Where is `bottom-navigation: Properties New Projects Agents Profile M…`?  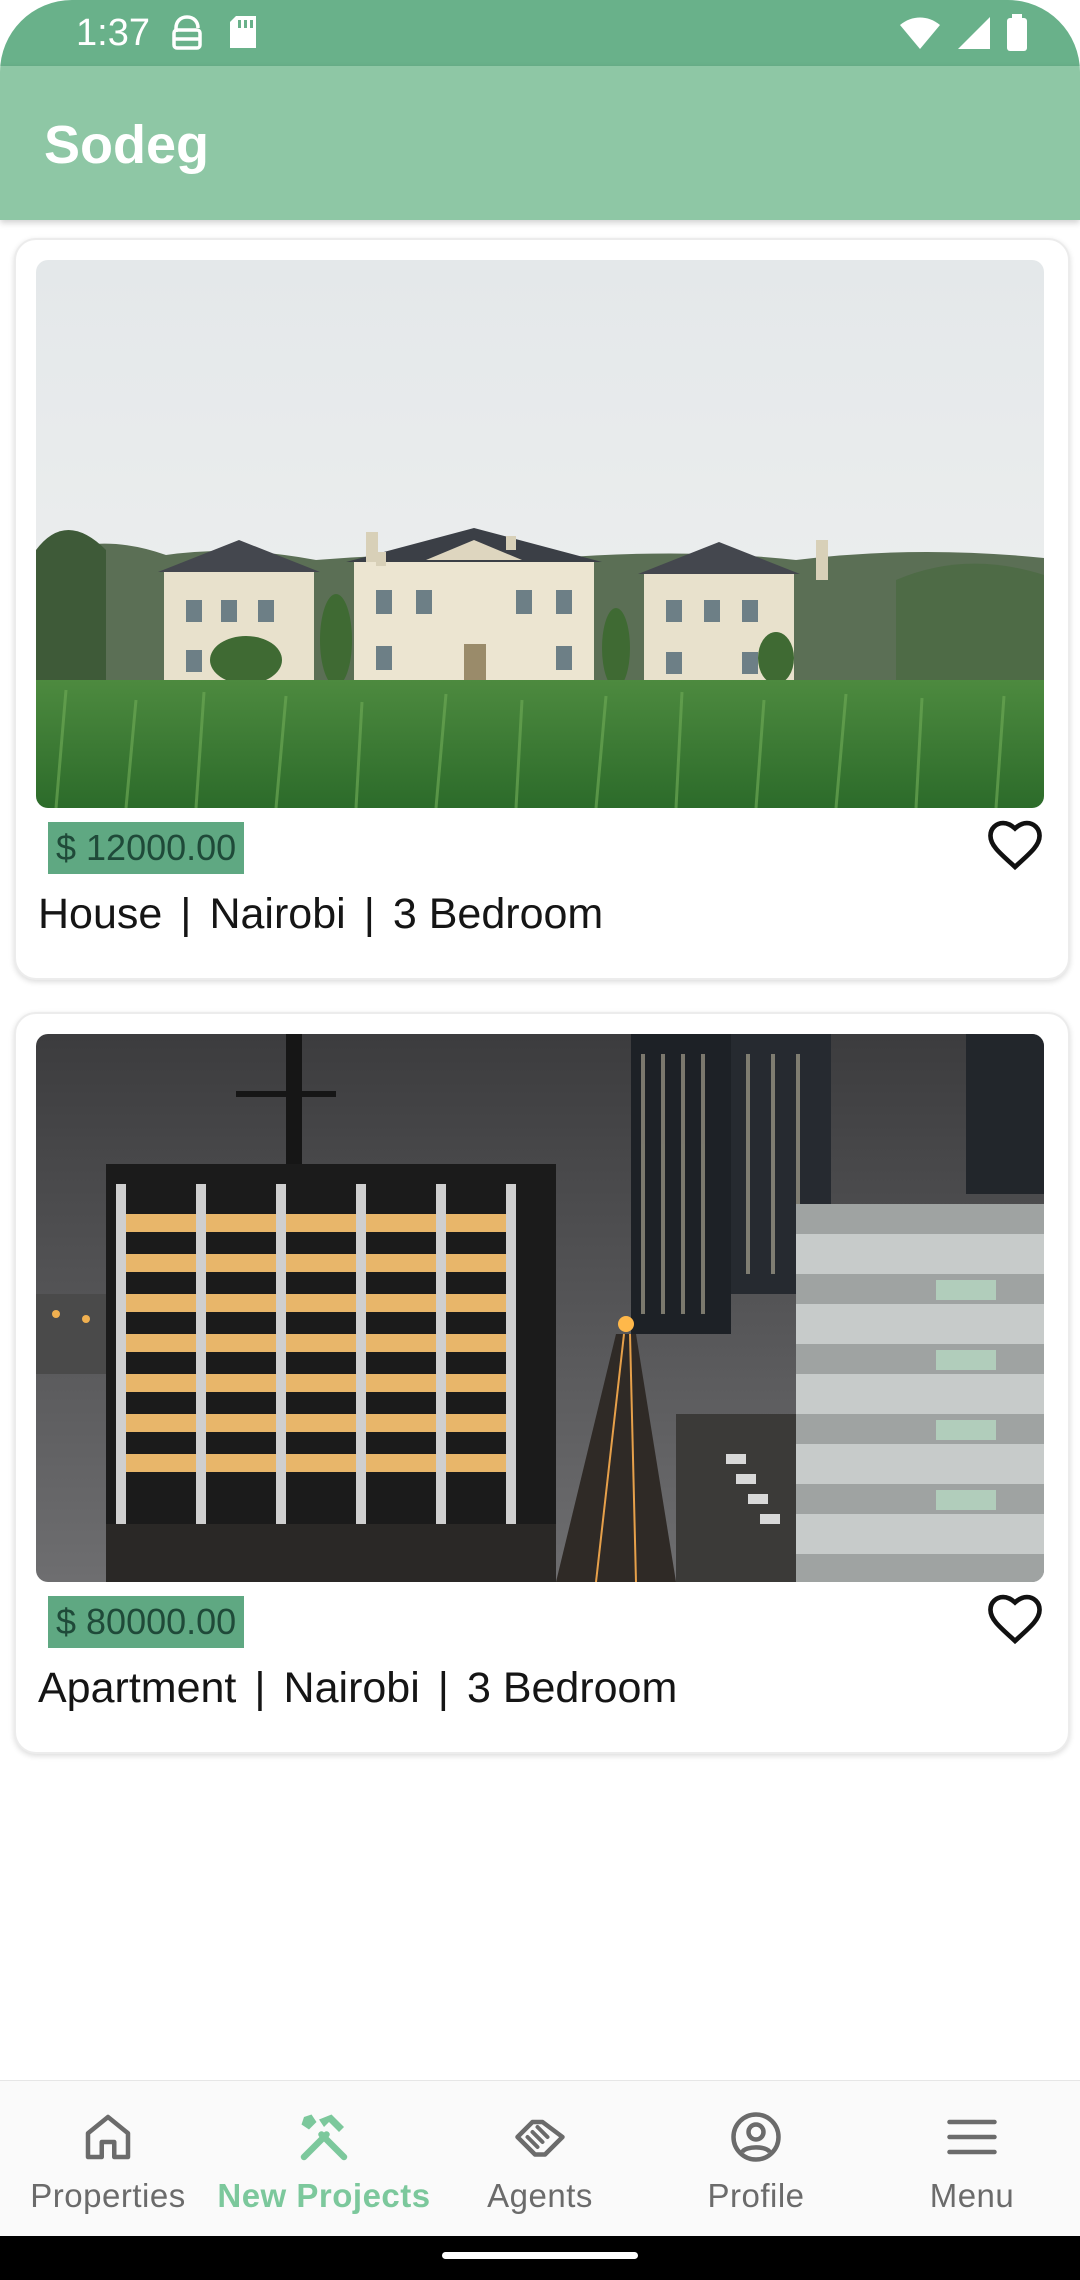
bottom-navigation: Properties New Projects Agents Profile M… is located at coordinates (540, 2158).